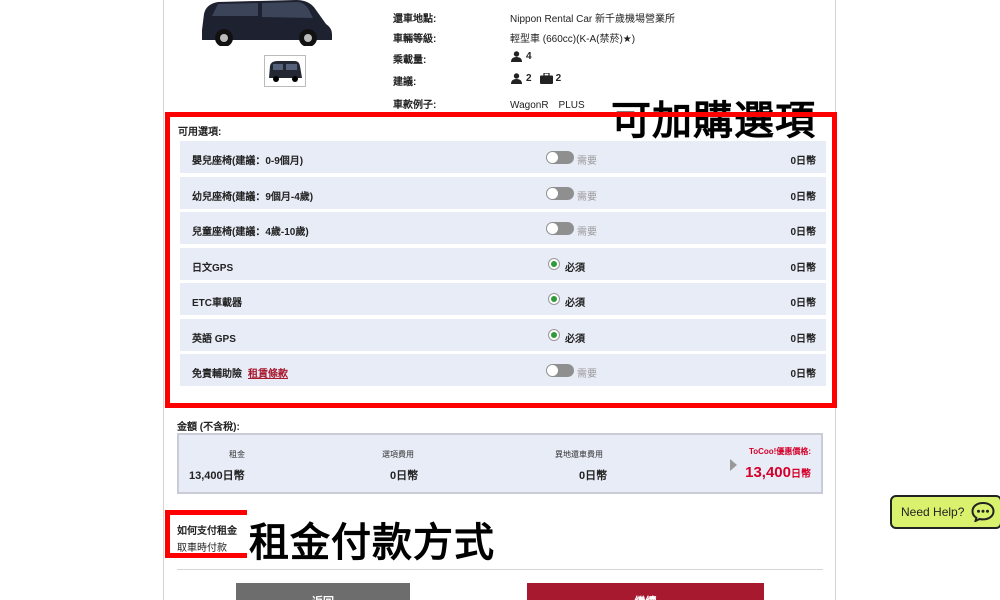 The image size is (1000, 600). What do you see at coordinates (217, 303) in the screenshot?
I see `option-name: ETC車載器` at bounding box center [217, 303].